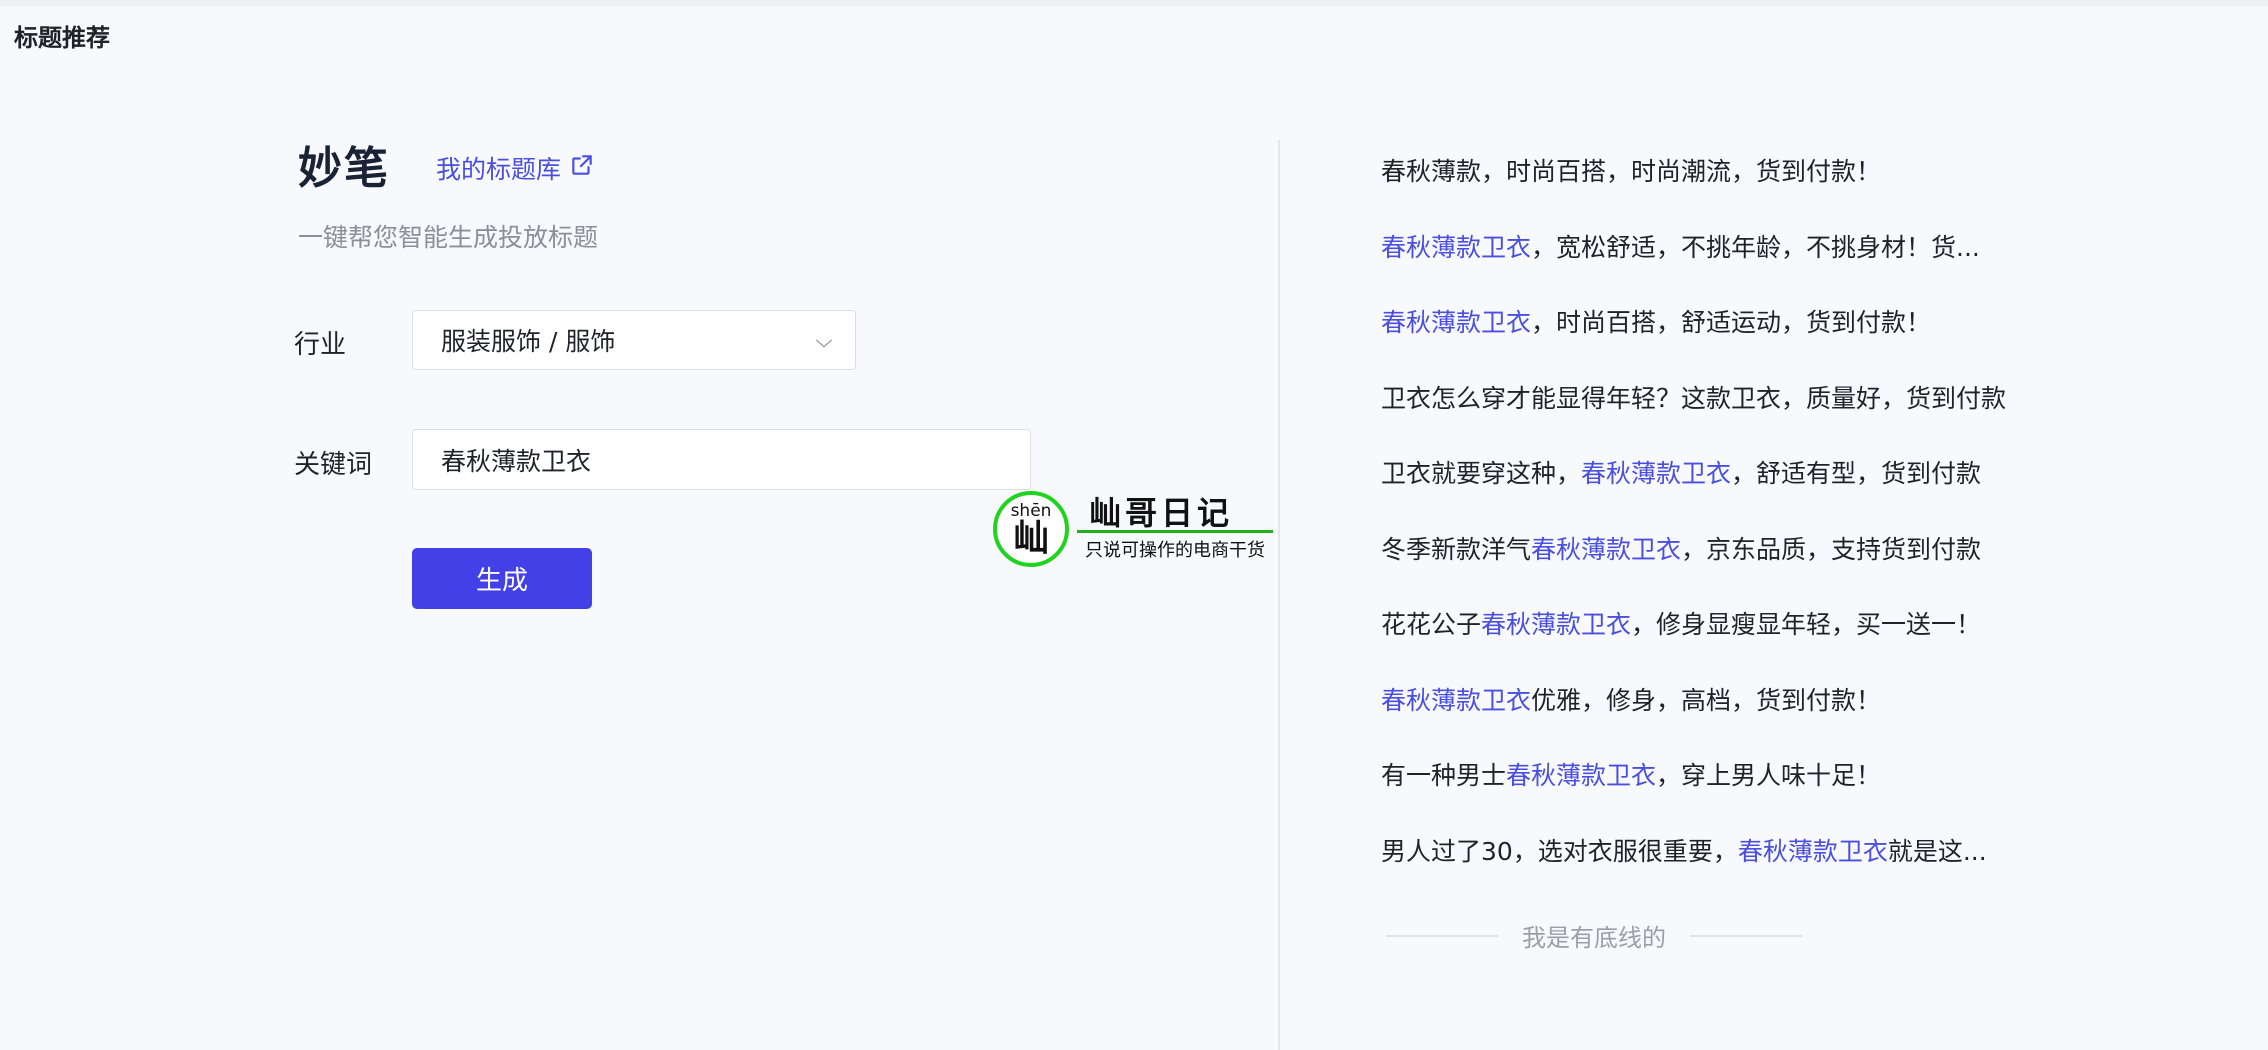 This screenshot has height=1050, width=2268. I want to click on result-text: 春秋薄款，时尚百搭，时尚潮流，货到付款！, so click(1631, 171).